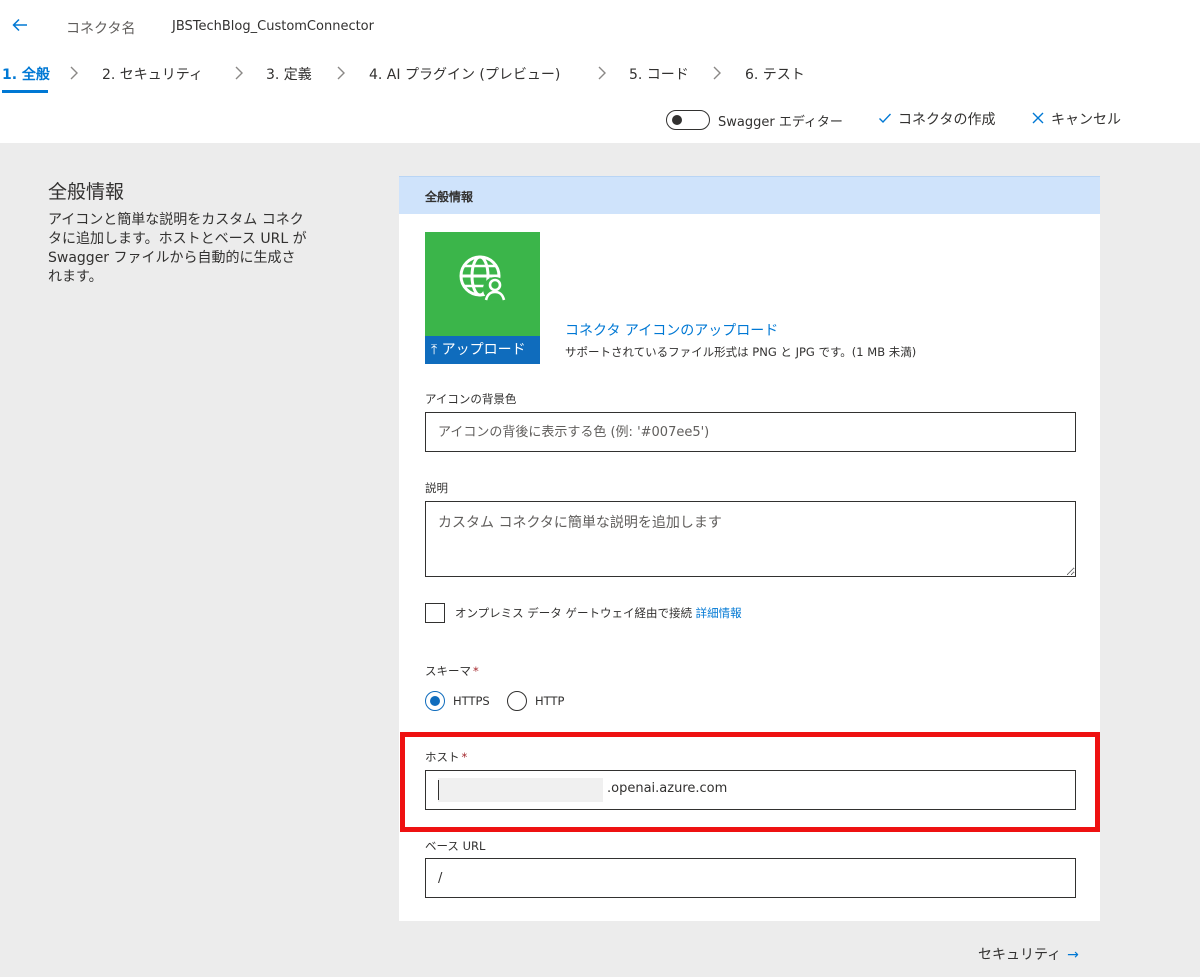  What do you see at coordinates (600, 28) in the screenshot?
I see `top-bar: コネクタ名 JBSTechBlog_CustomConnector` at bounding box center [600, 28].